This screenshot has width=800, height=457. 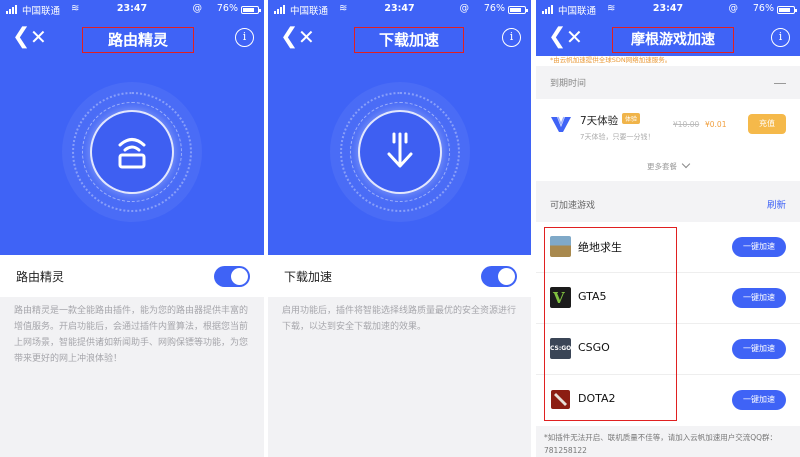 What do you see at coordinates (668, 140) in the screenshot?
I see `plan-card: 7天体验 体验 7天体验，只要一分钱！ ¥10.00 ¥0.01 充值 更多套餐` at bounding box center [668, 140].